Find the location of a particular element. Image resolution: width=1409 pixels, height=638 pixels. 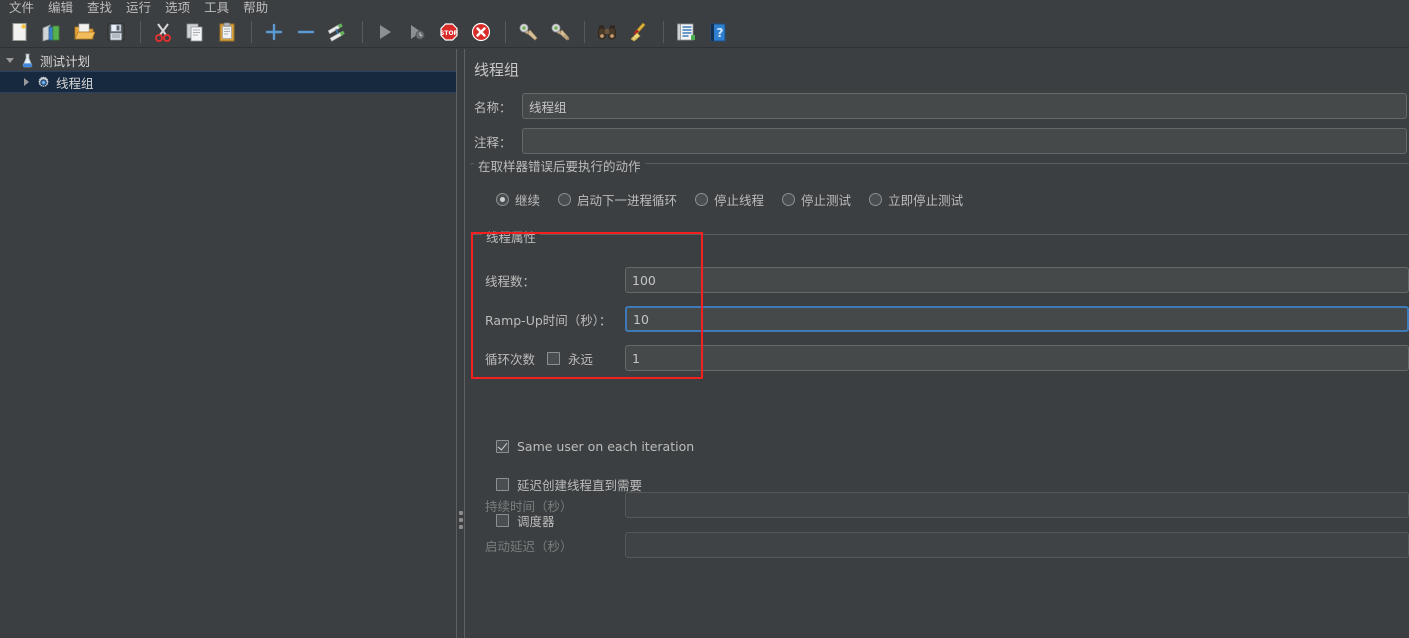

search-button is located at coordinates (607, 32).